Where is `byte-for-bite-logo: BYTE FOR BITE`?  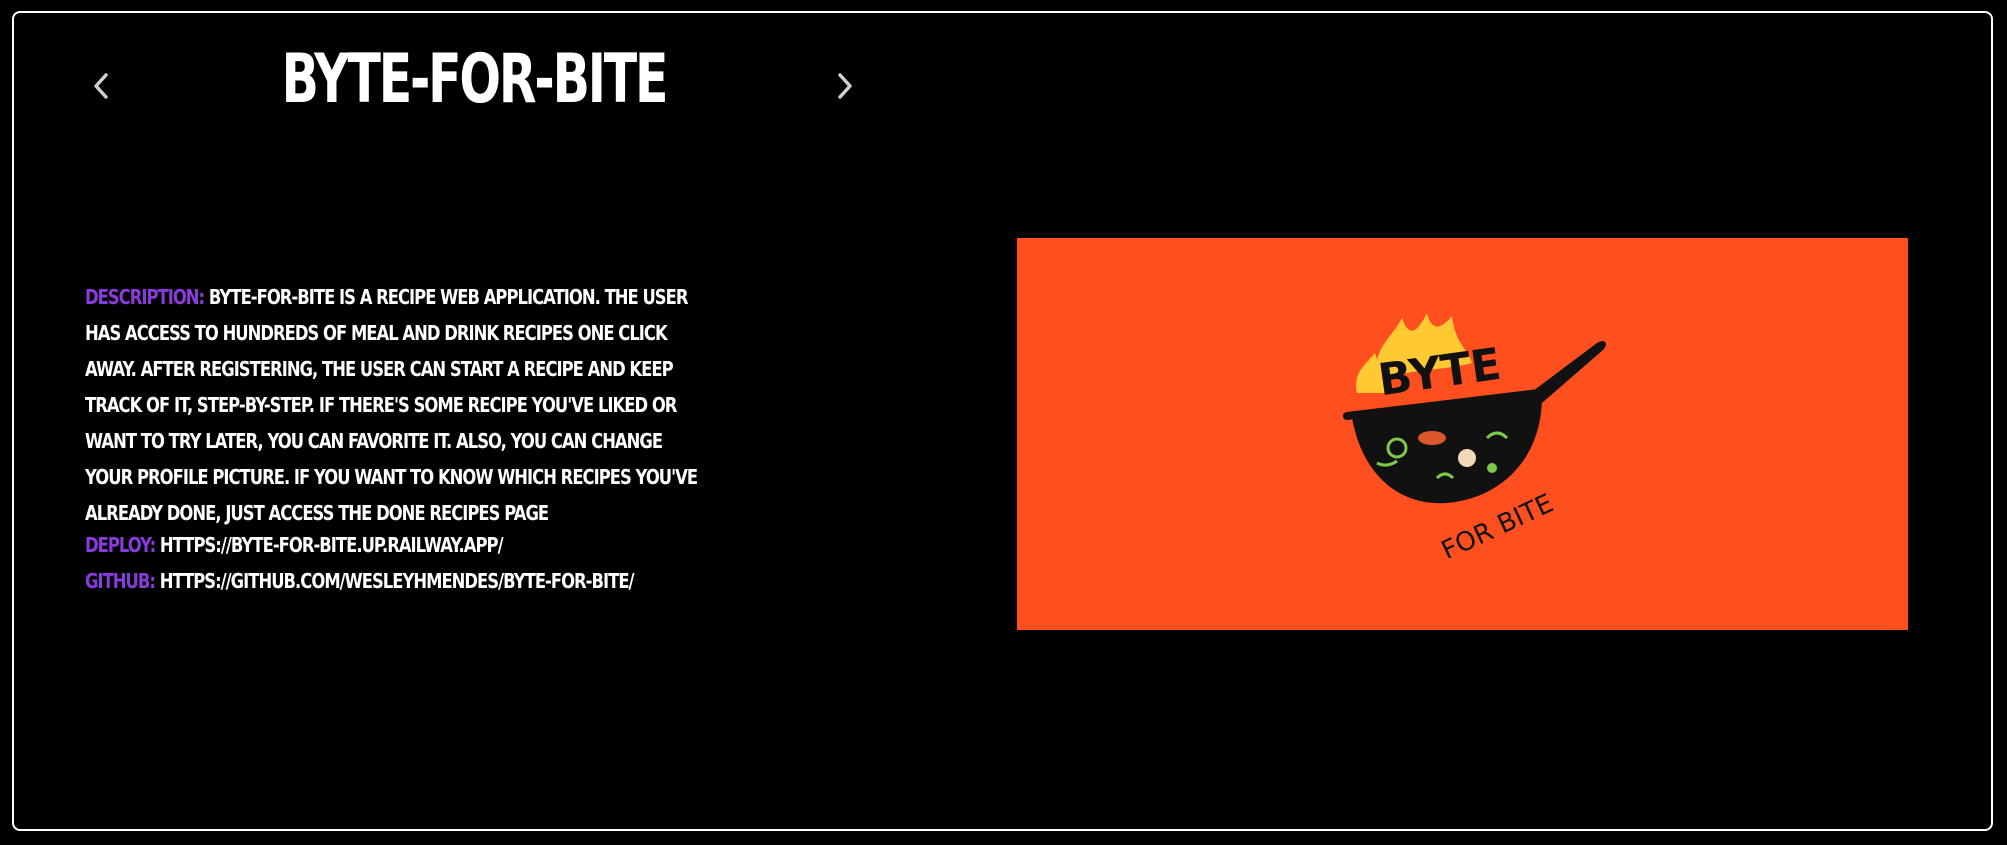 byte-for-bite-logo: BYTE FOR BITE is located at coordinates (1474, 435).